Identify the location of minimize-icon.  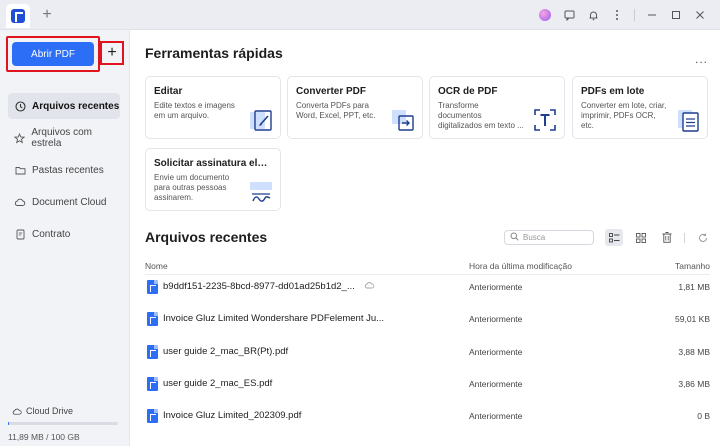
(652, 15).